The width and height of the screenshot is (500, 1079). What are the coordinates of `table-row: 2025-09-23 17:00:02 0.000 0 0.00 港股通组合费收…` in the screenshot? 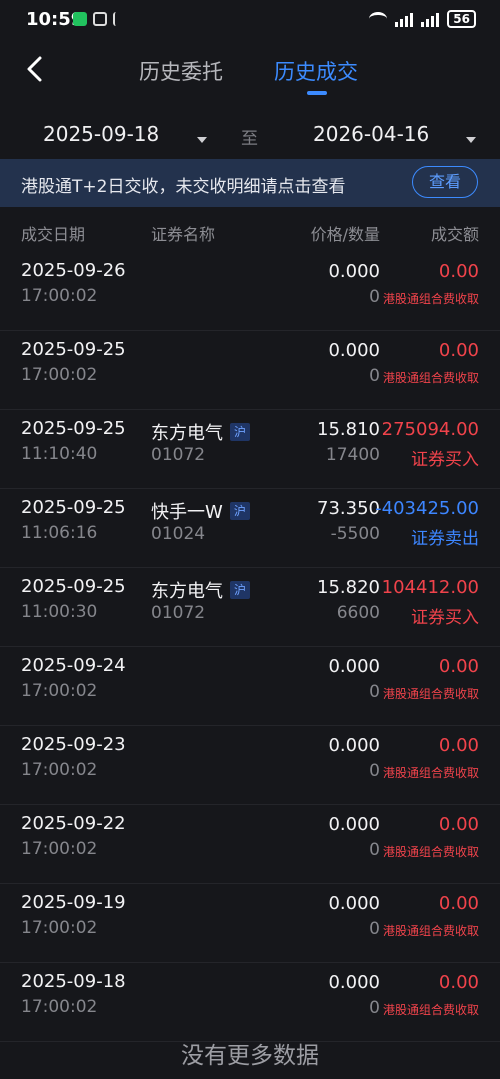 It's located at (250, 765).